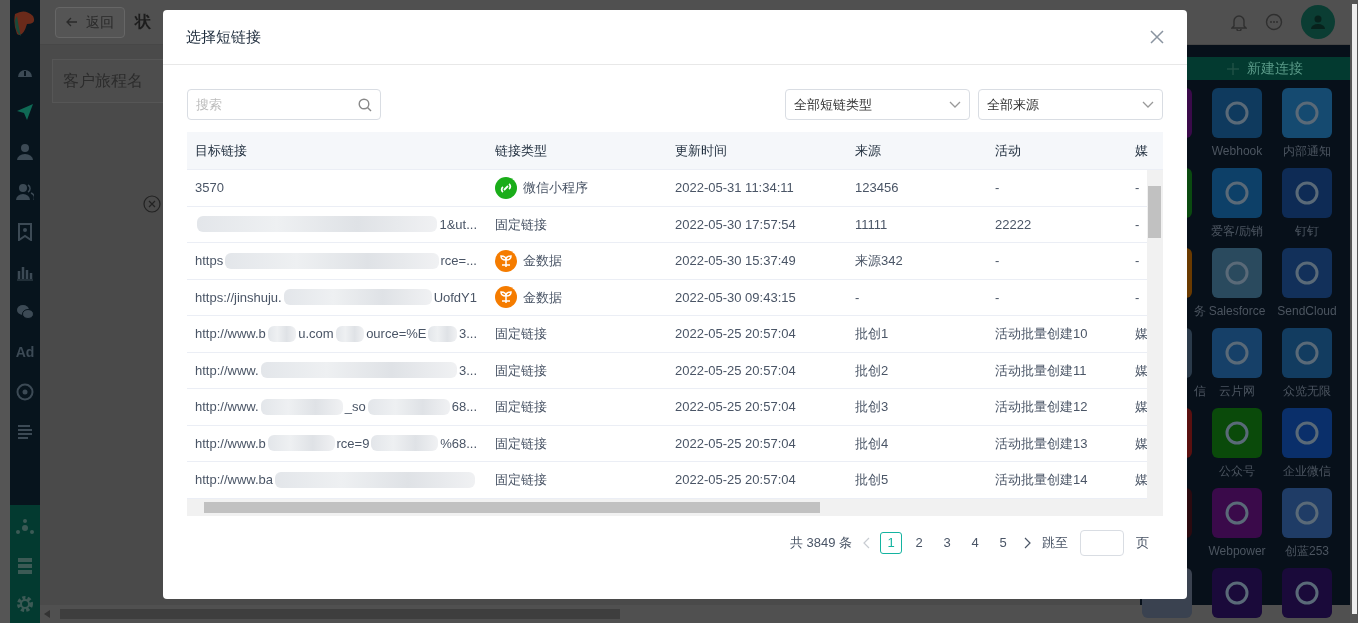 This screenshot has height=623, width=1358. What do you see at coordinates (1041, 370) in the screenshot?
I see `table-cell-text: 活动批量创建11` at bounding box center [1041, 370].